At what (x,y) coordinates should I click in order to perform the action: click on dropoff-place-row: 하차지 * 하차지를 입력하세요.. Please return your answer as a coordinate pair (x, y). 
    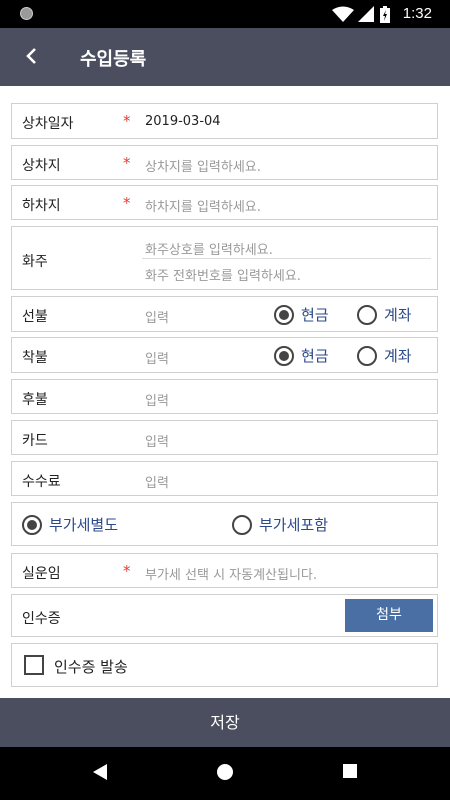
    Looking at the image, I should click on (224, 202).